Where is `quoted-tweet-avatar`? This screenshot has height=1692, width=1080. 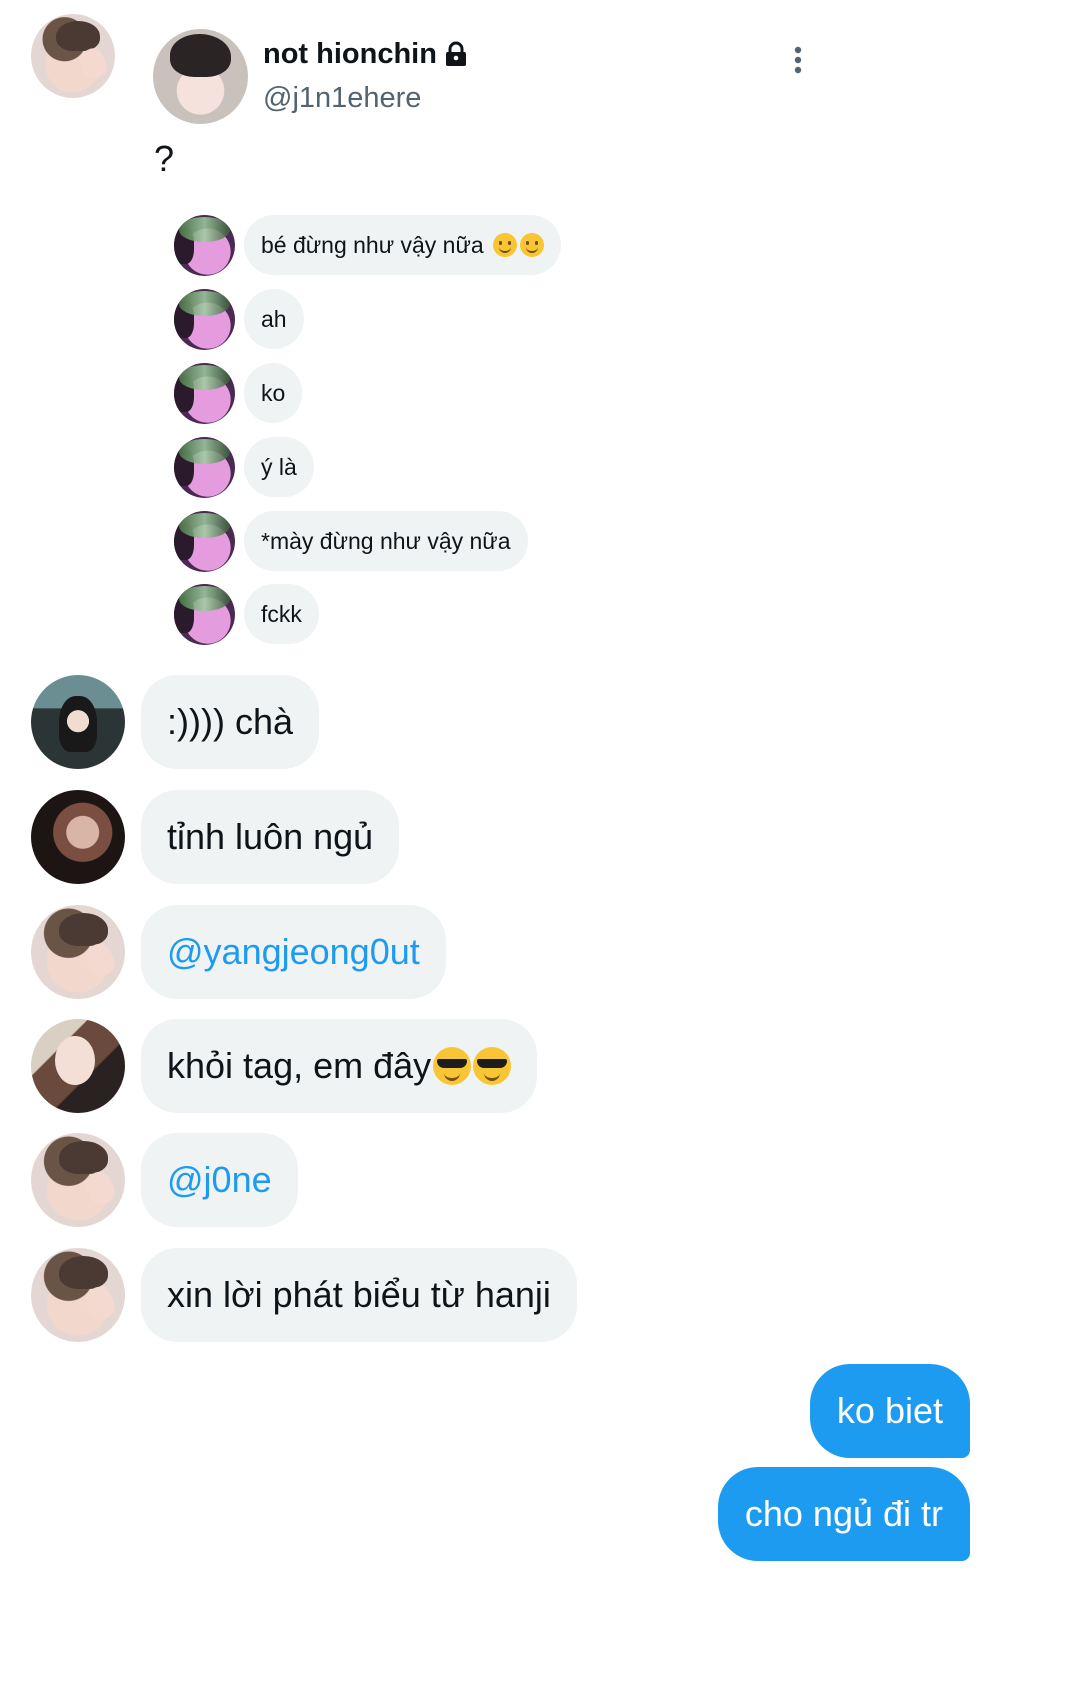
quoted-tweet-avatar is located at coordinates (200, 76).